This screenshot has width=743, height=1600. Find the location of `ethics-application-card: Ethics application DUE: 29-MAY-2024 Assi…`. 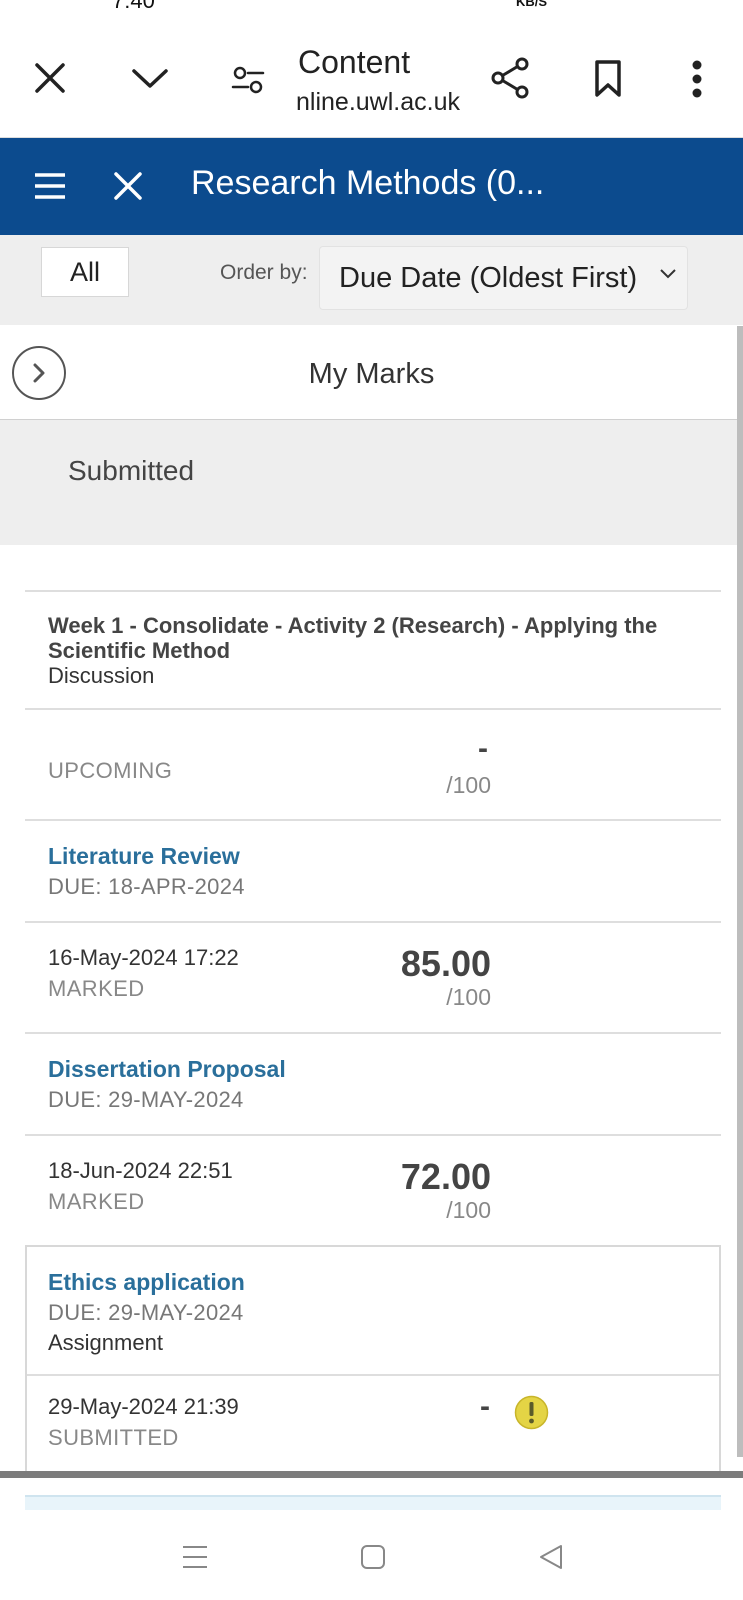

ethics-application-card: Ethics application DUE: 29-MAY-2024 Assi… is located at coordinates (373, 1359).